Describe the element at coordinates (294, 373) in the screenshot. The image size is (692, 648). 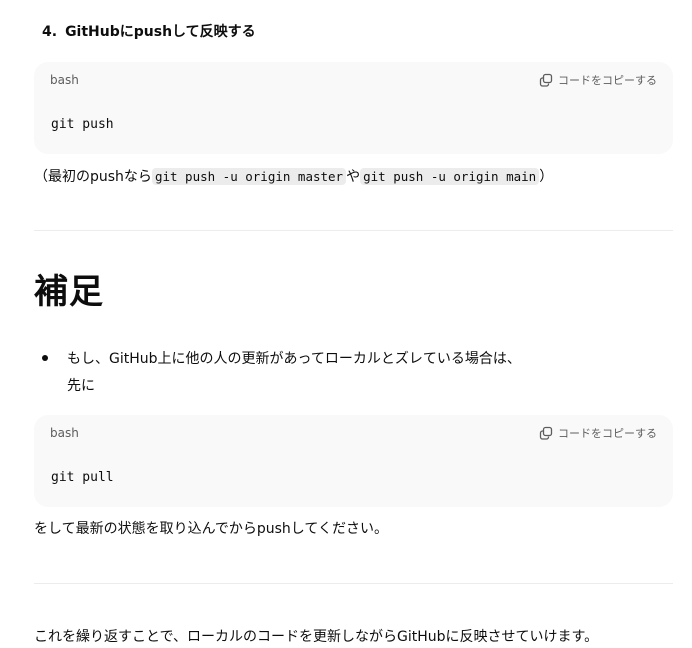
I see `bullet-item: もし、GitHub上に他の人の更新があってローカルとズレている場合は、 先に` at that location.